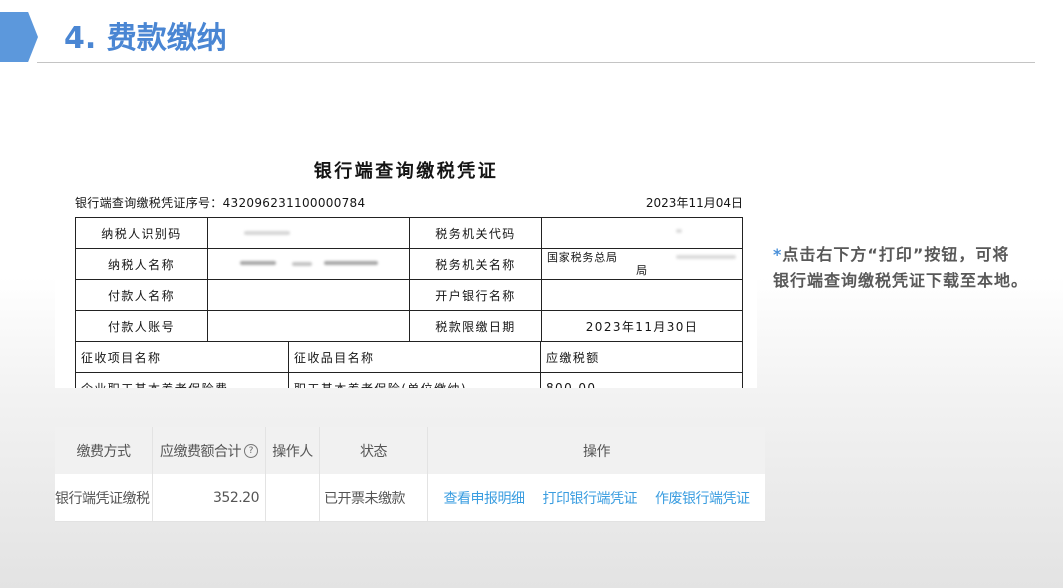 The image size is (1063, 588). Describe the element at coordinates (597, 451) in the screenshot. I see `column-header-actions: 操作` at that location.